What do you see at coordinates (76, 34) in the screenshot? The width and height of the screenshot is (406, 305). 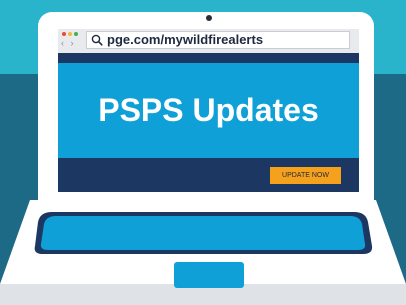 I see `window-maximize-dot` at bounding box center [76, 34].